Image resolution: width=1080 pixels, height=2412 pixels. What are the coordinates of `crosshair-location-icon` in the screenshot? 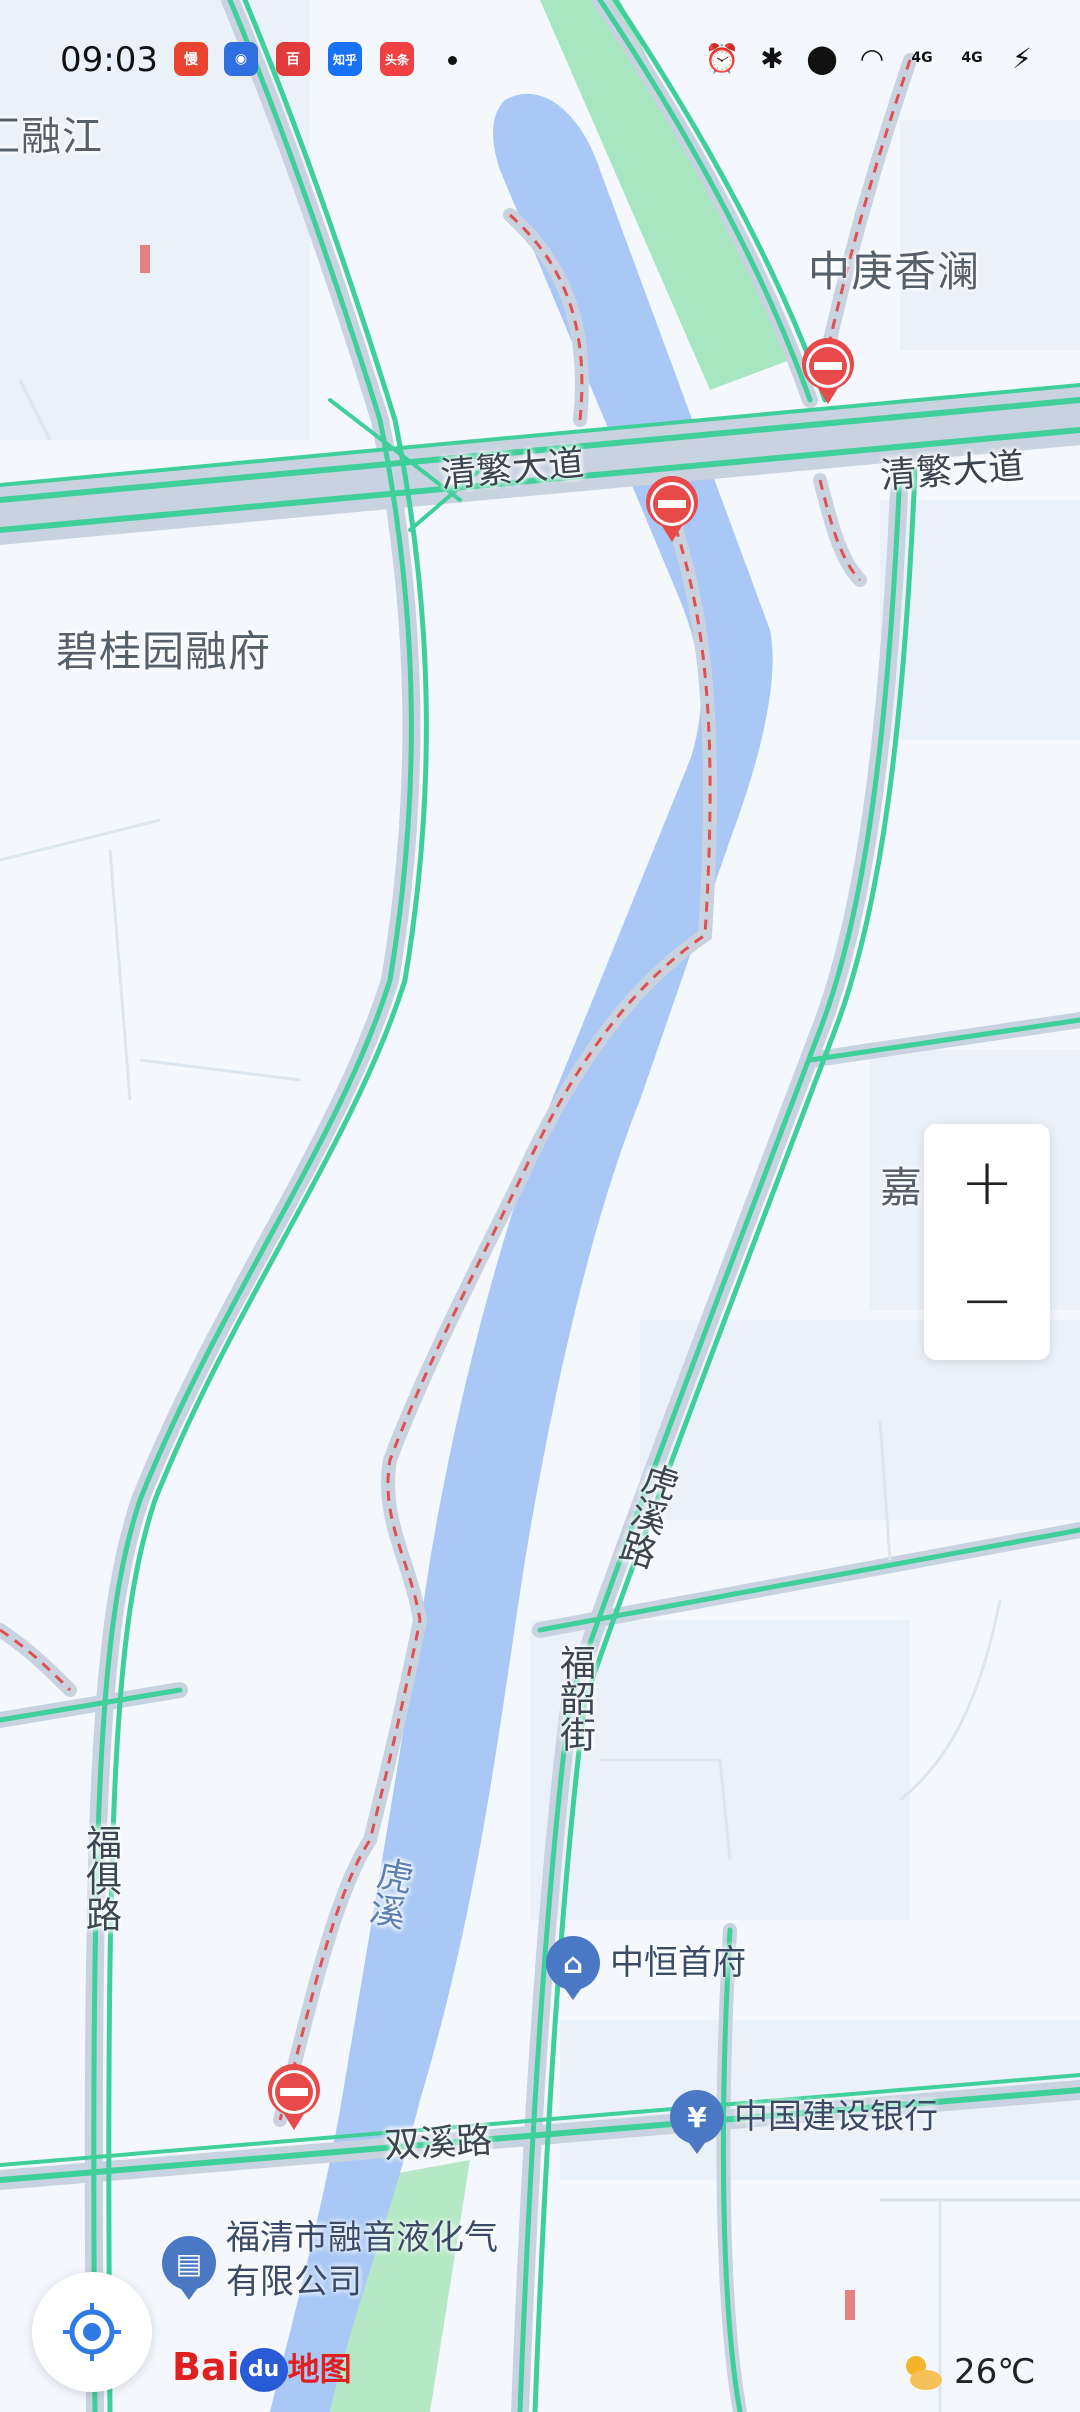 It's located at (92, 2332).